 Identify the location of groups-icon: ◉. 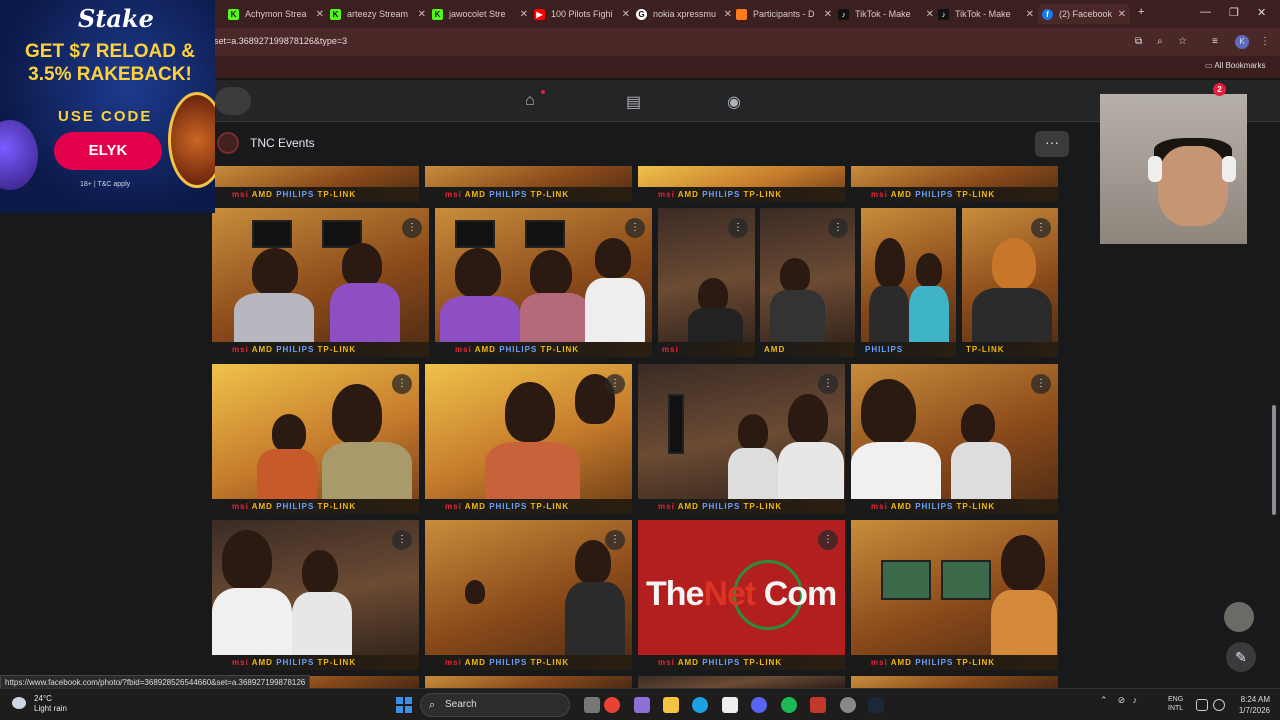
(736, 101).